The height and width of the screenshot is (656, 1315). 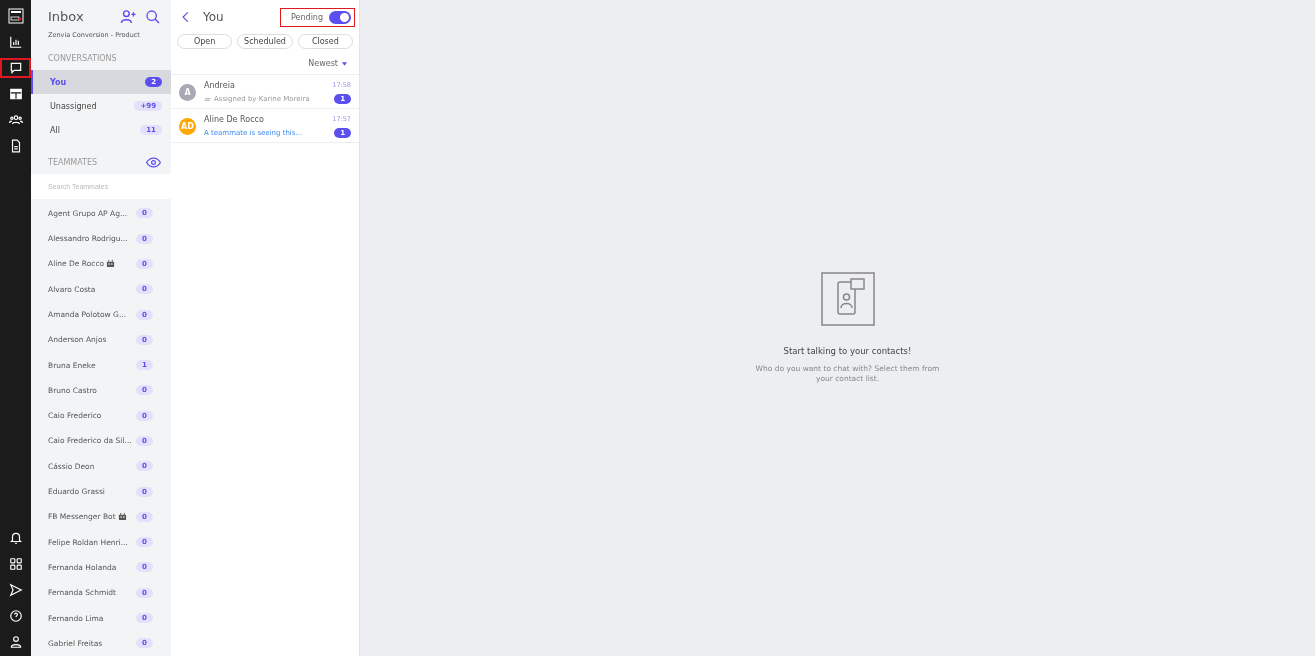 I want to click on apps-grid-icon, so click(x=15, y=564).